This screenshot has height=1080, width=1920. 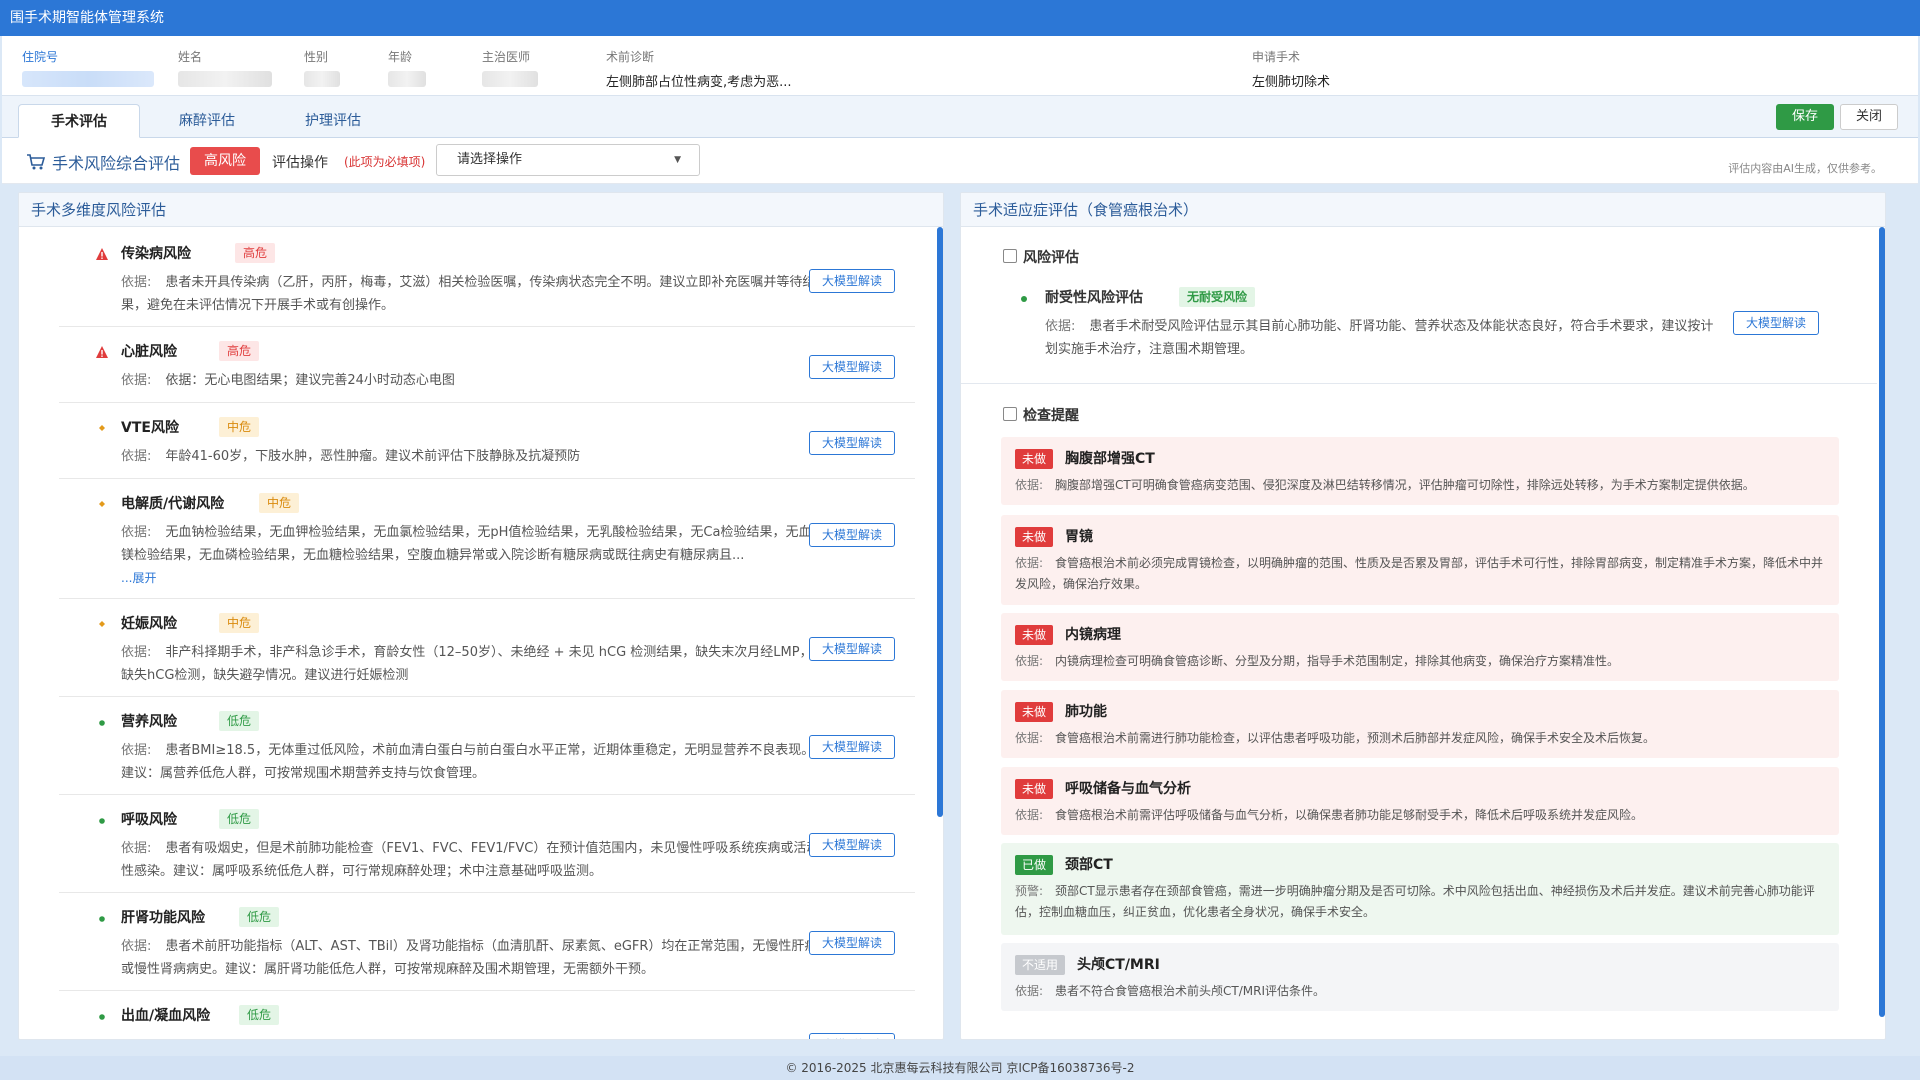 What do you see at coordinates (166, 1016) in the screenshot?
I see `risk-name: 出血/凝血风险` at bounding box center [166, 1016].